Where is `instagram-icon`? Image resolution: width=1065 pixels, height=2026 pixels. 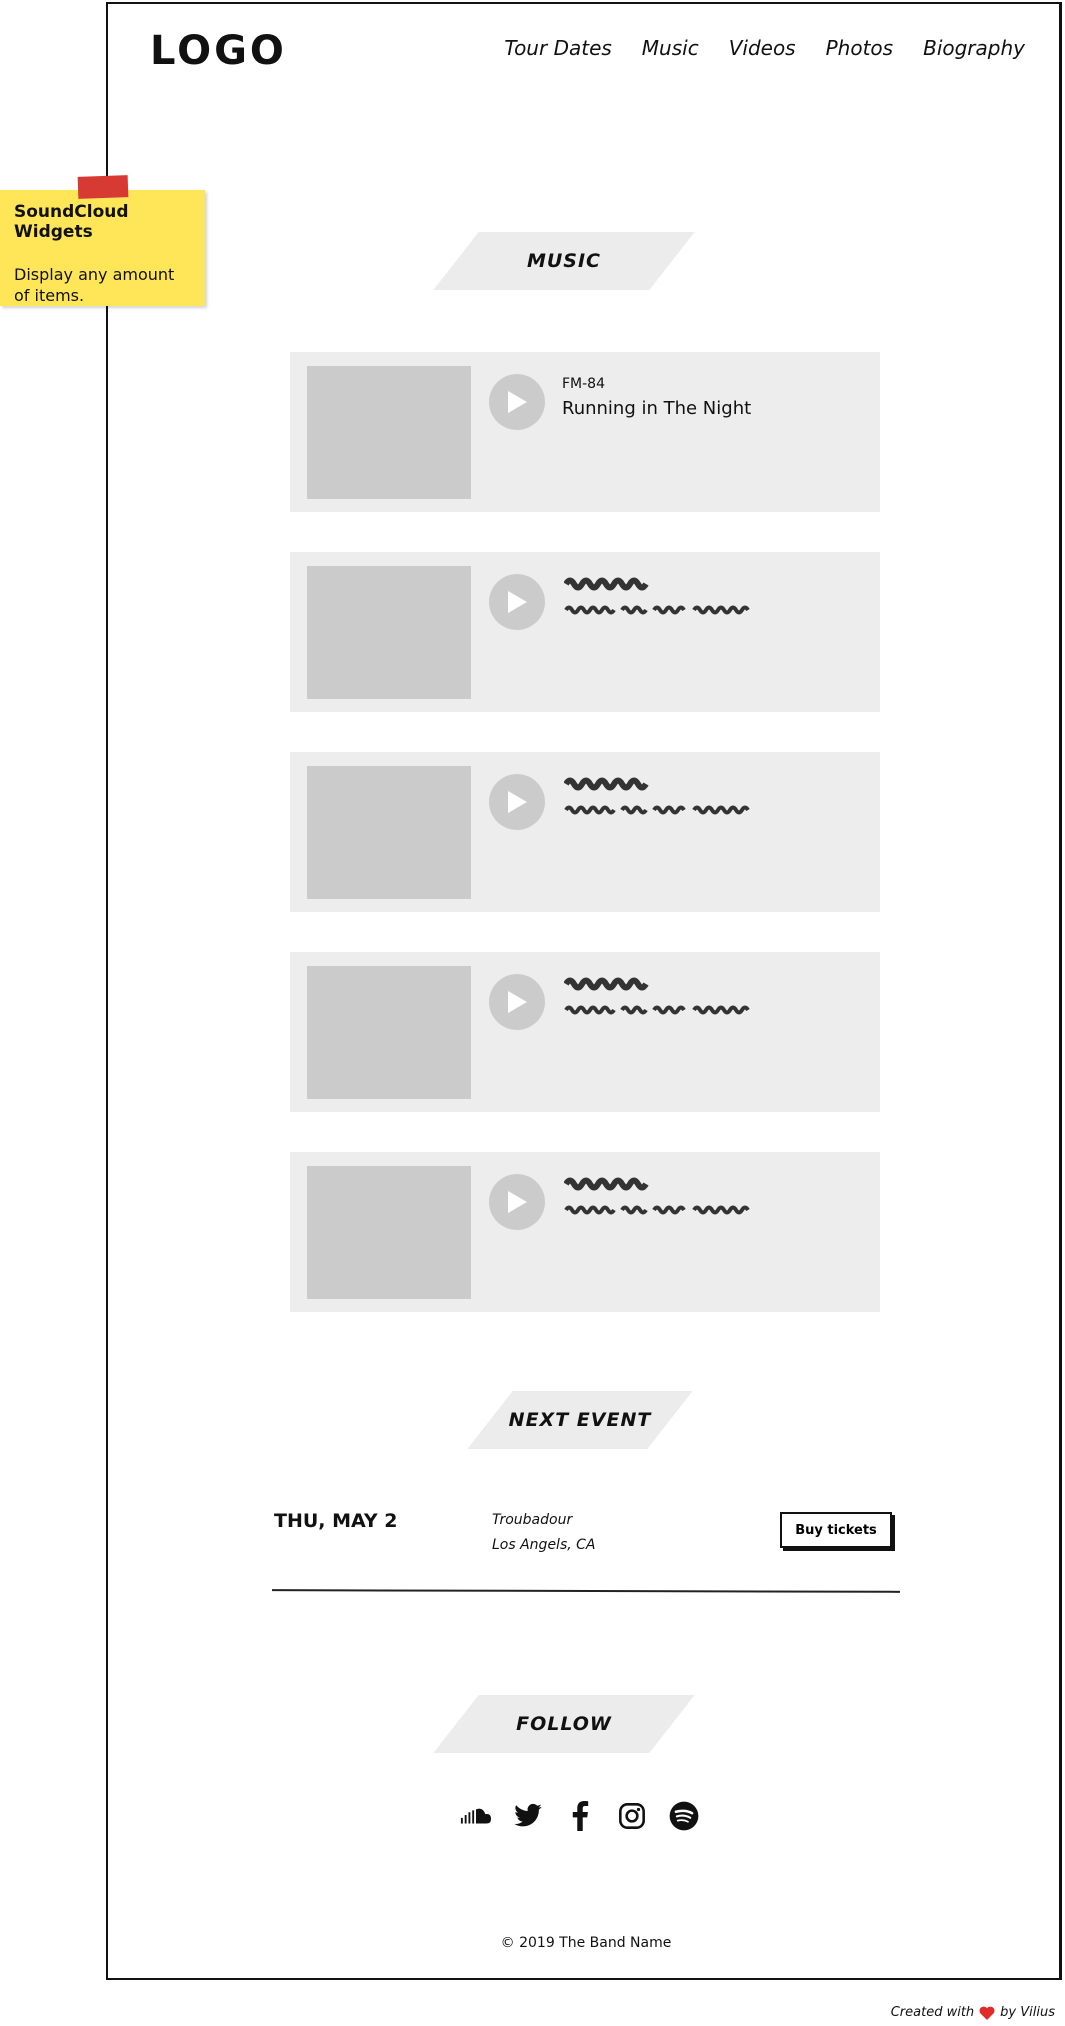
instagram-icon is located at coordinates (632, 1816).